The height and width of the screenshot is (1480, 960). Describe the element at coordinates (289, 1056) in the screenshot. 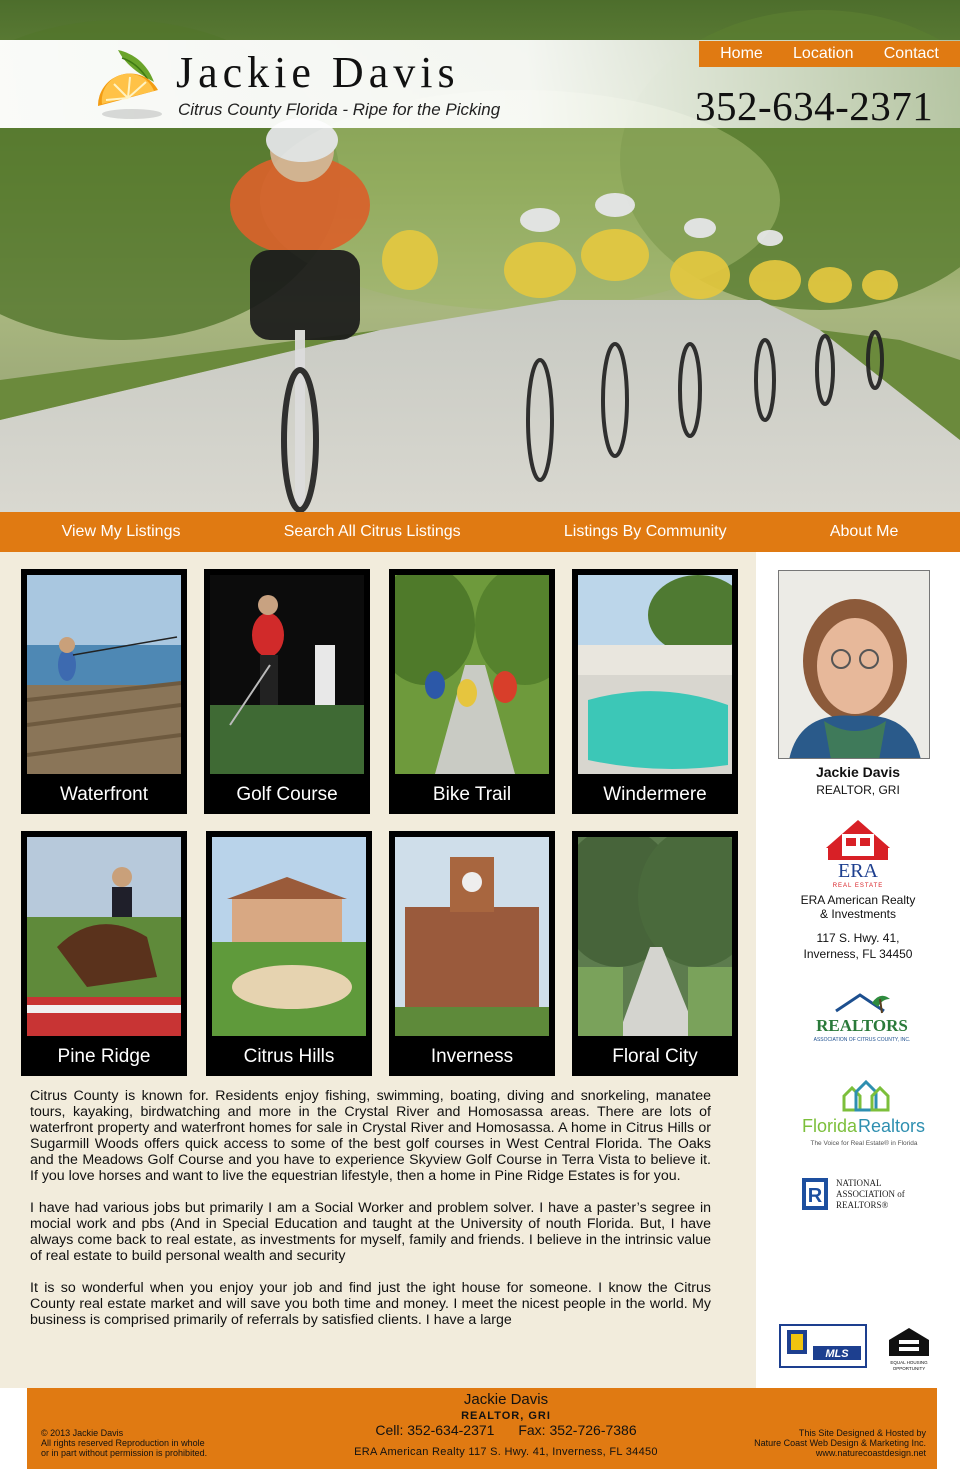

I see `tile-label: Citrus Hills` at that location.